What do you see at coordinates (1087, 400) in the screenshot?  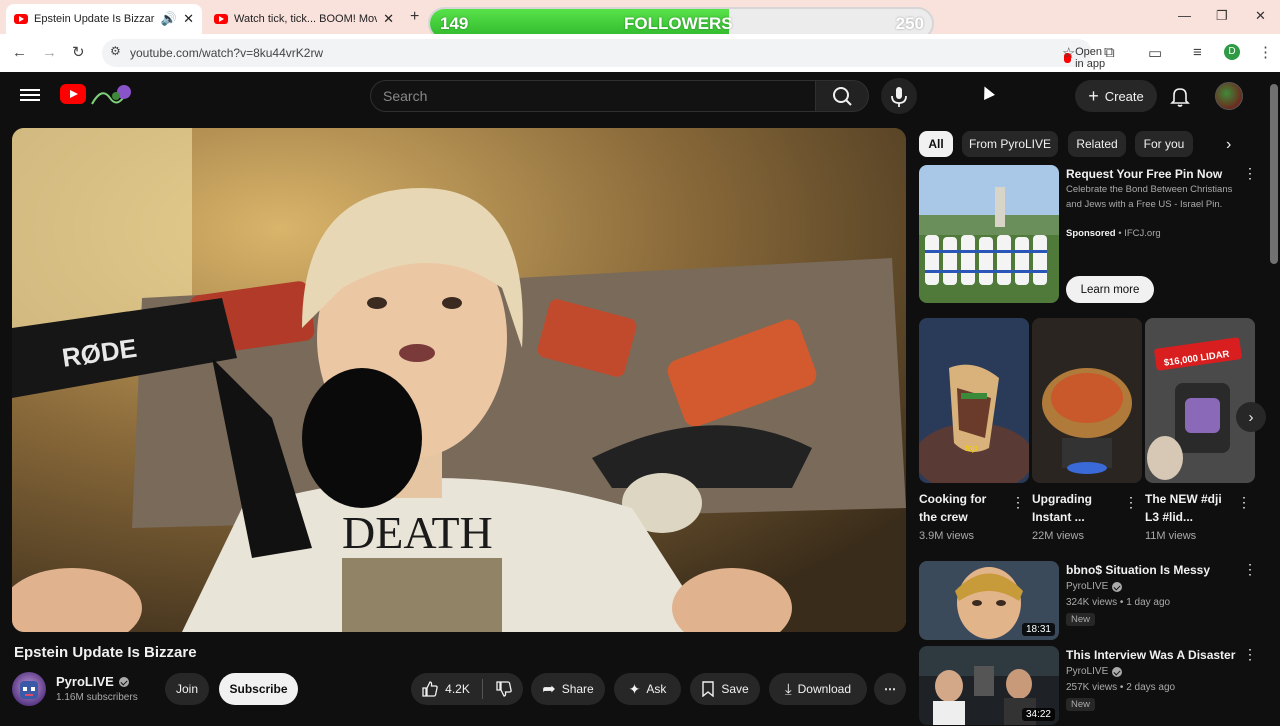 I see `short-thumbnail` at bounding box center [1087, 400].